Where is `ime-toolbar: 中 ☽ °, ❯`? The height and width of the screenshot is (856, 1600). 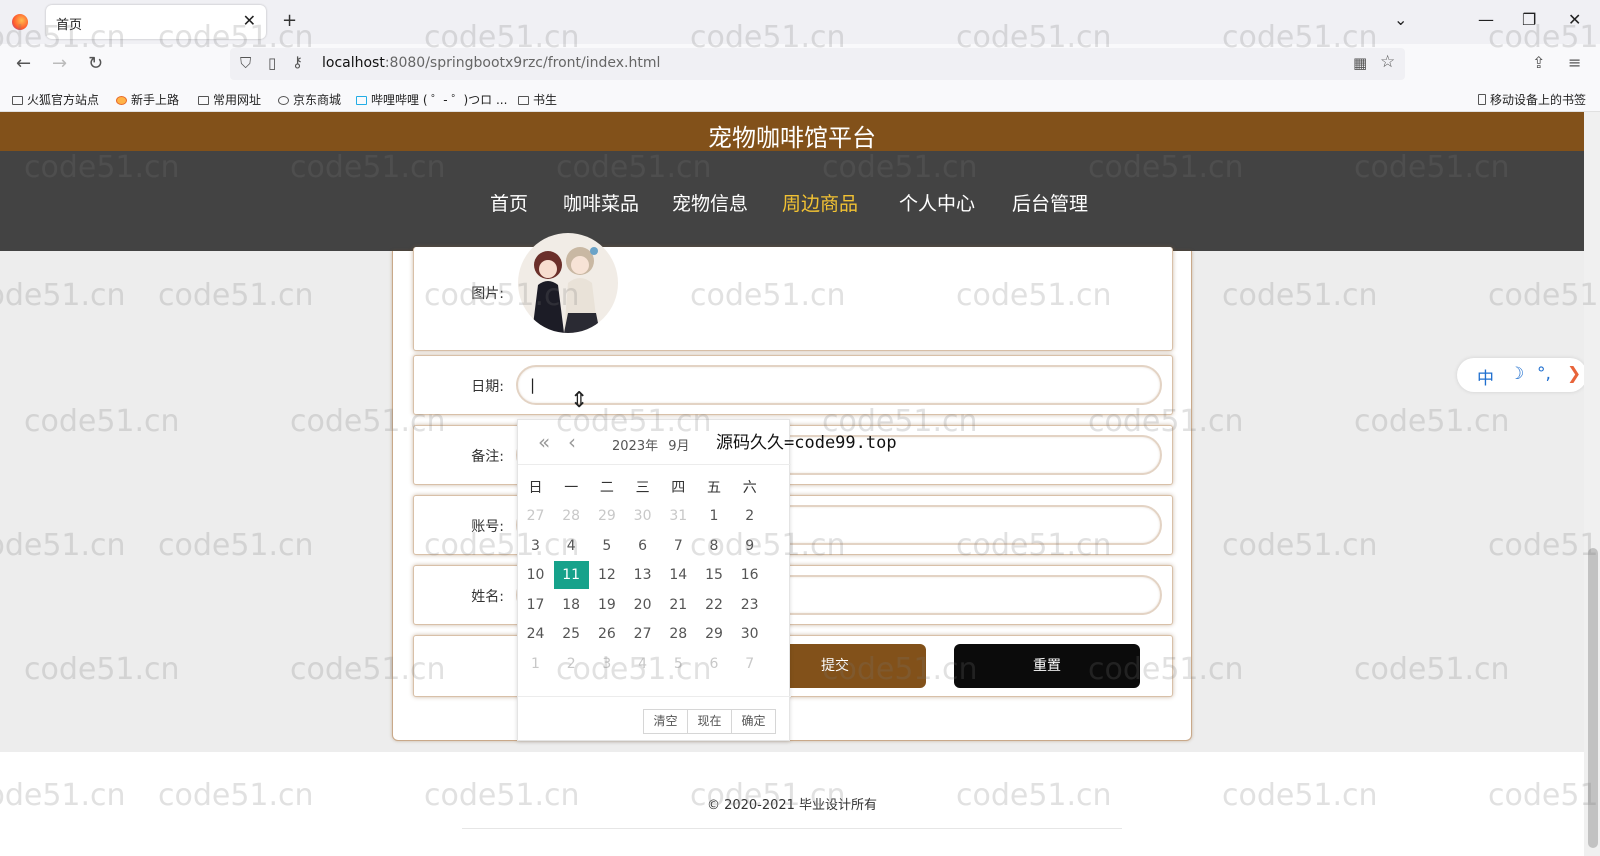 ime-toolbar: 中 ☽ °, ❯ is located at coordinates (1522, 375).